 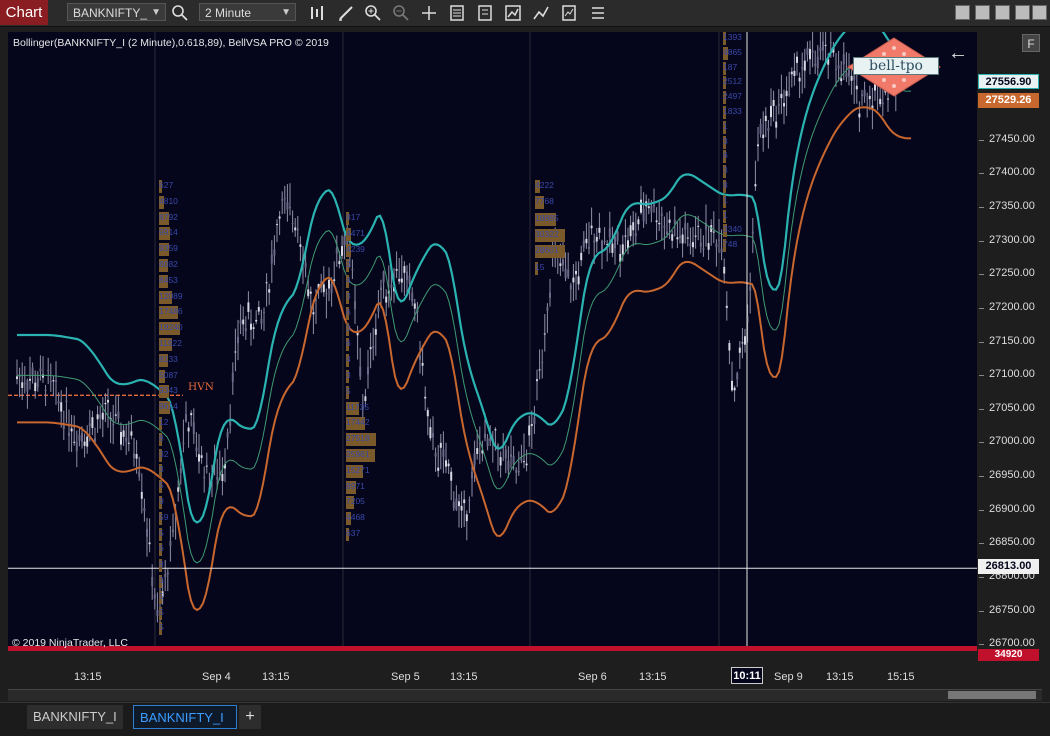 I want to click on tab-banknifty-2: BANKNIFTY_I, so click(x=185, y=717).